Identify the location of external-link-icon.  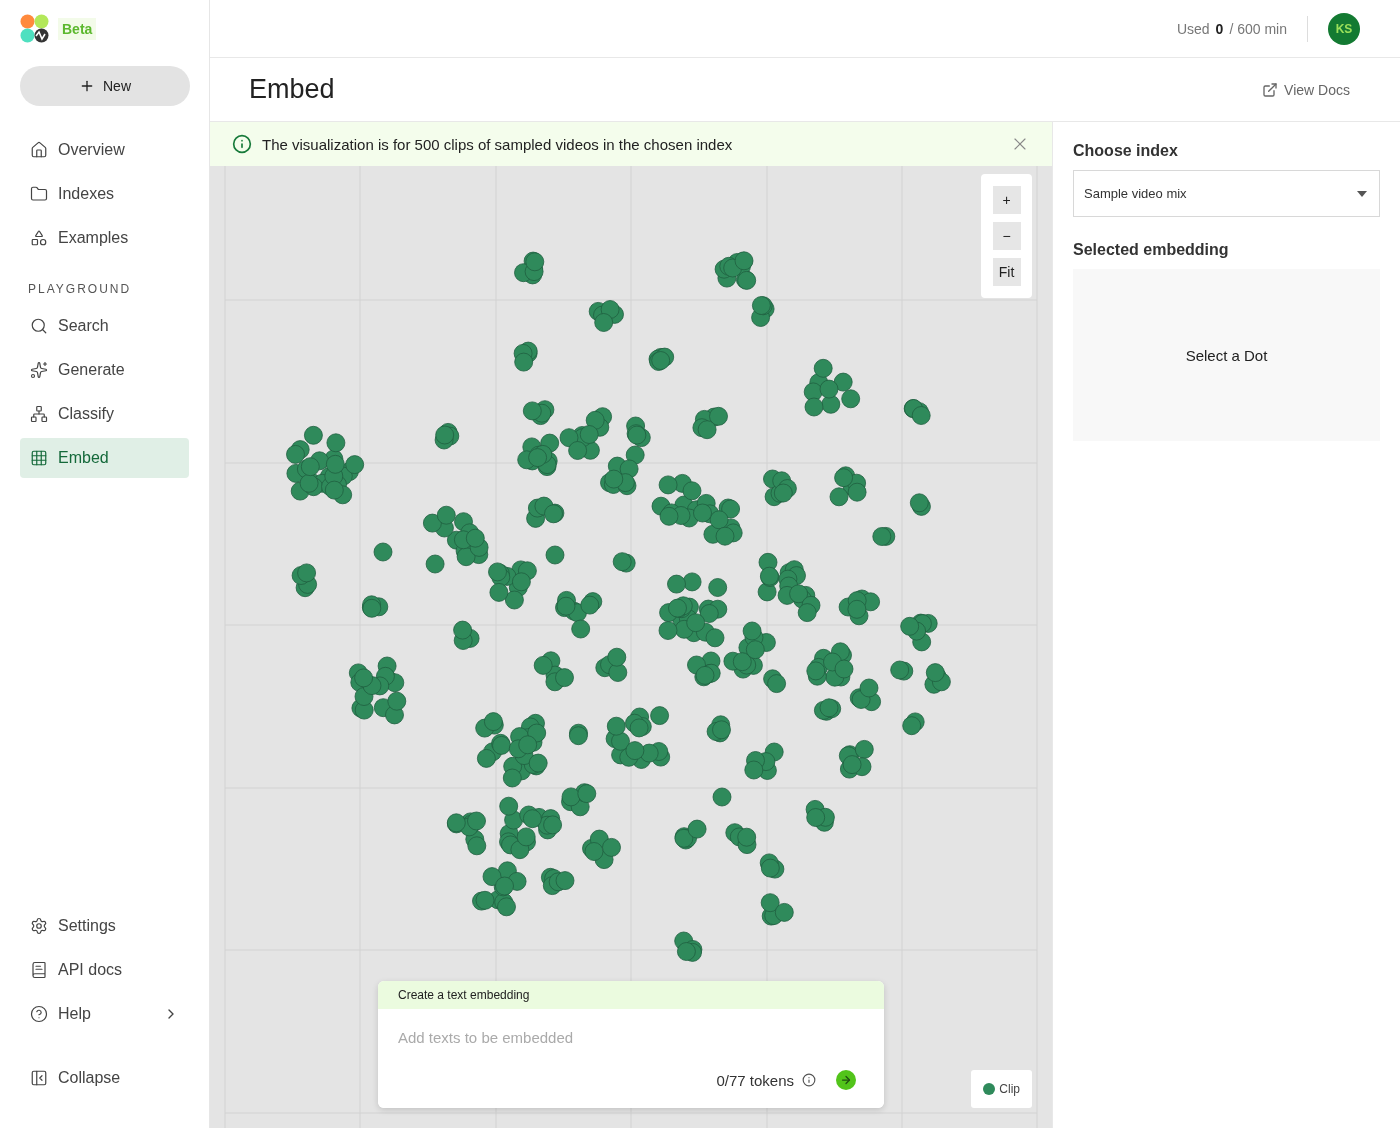
(1270, 89).